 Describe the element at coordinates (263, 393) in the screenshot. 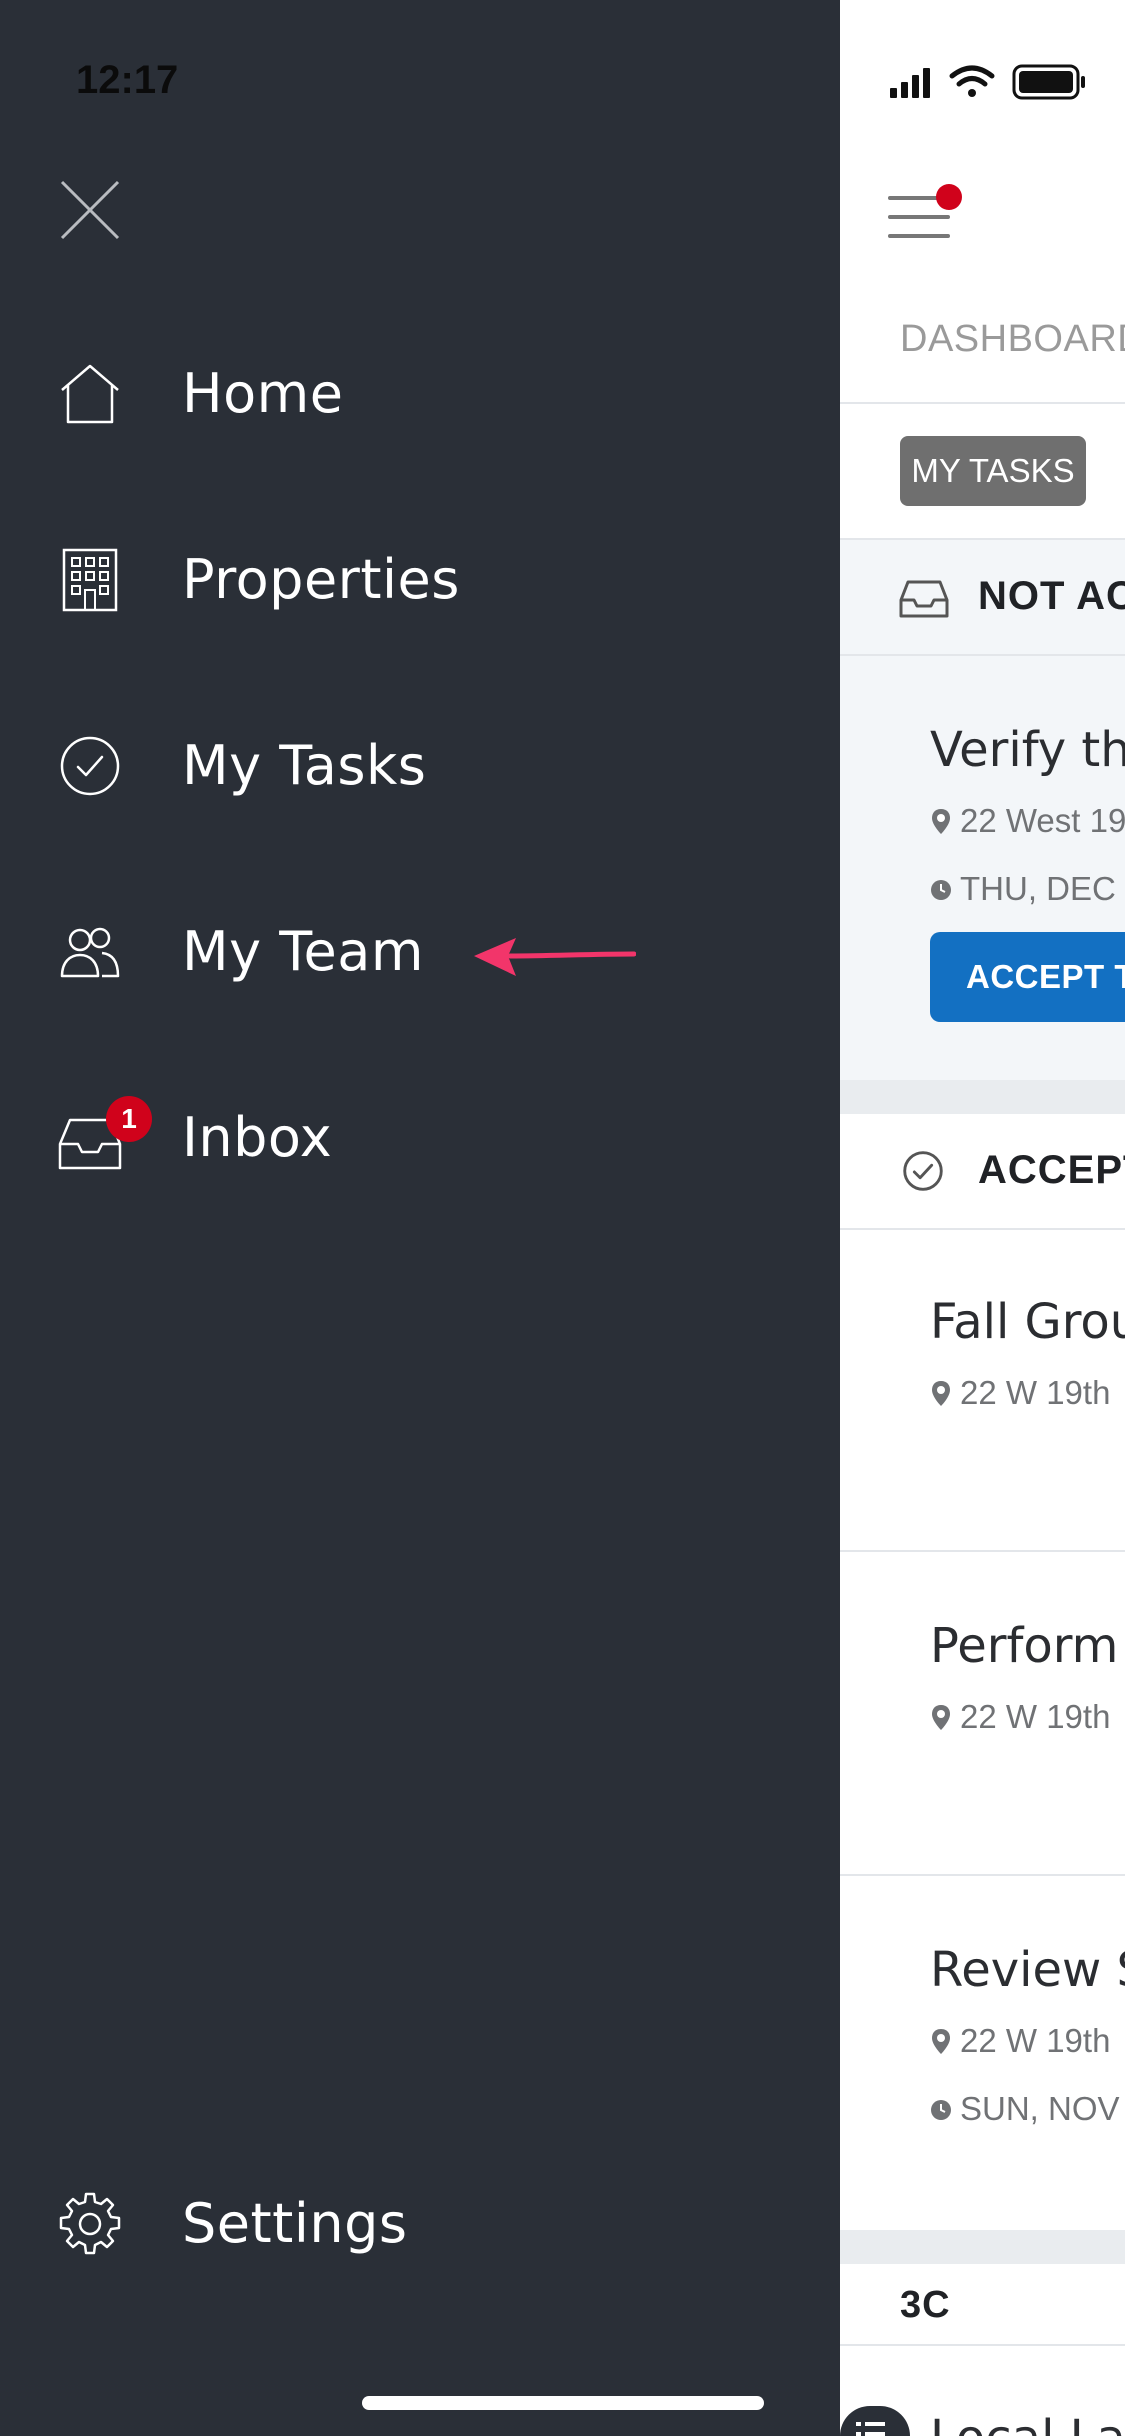

I see `nav-item-label: Home` at that location.